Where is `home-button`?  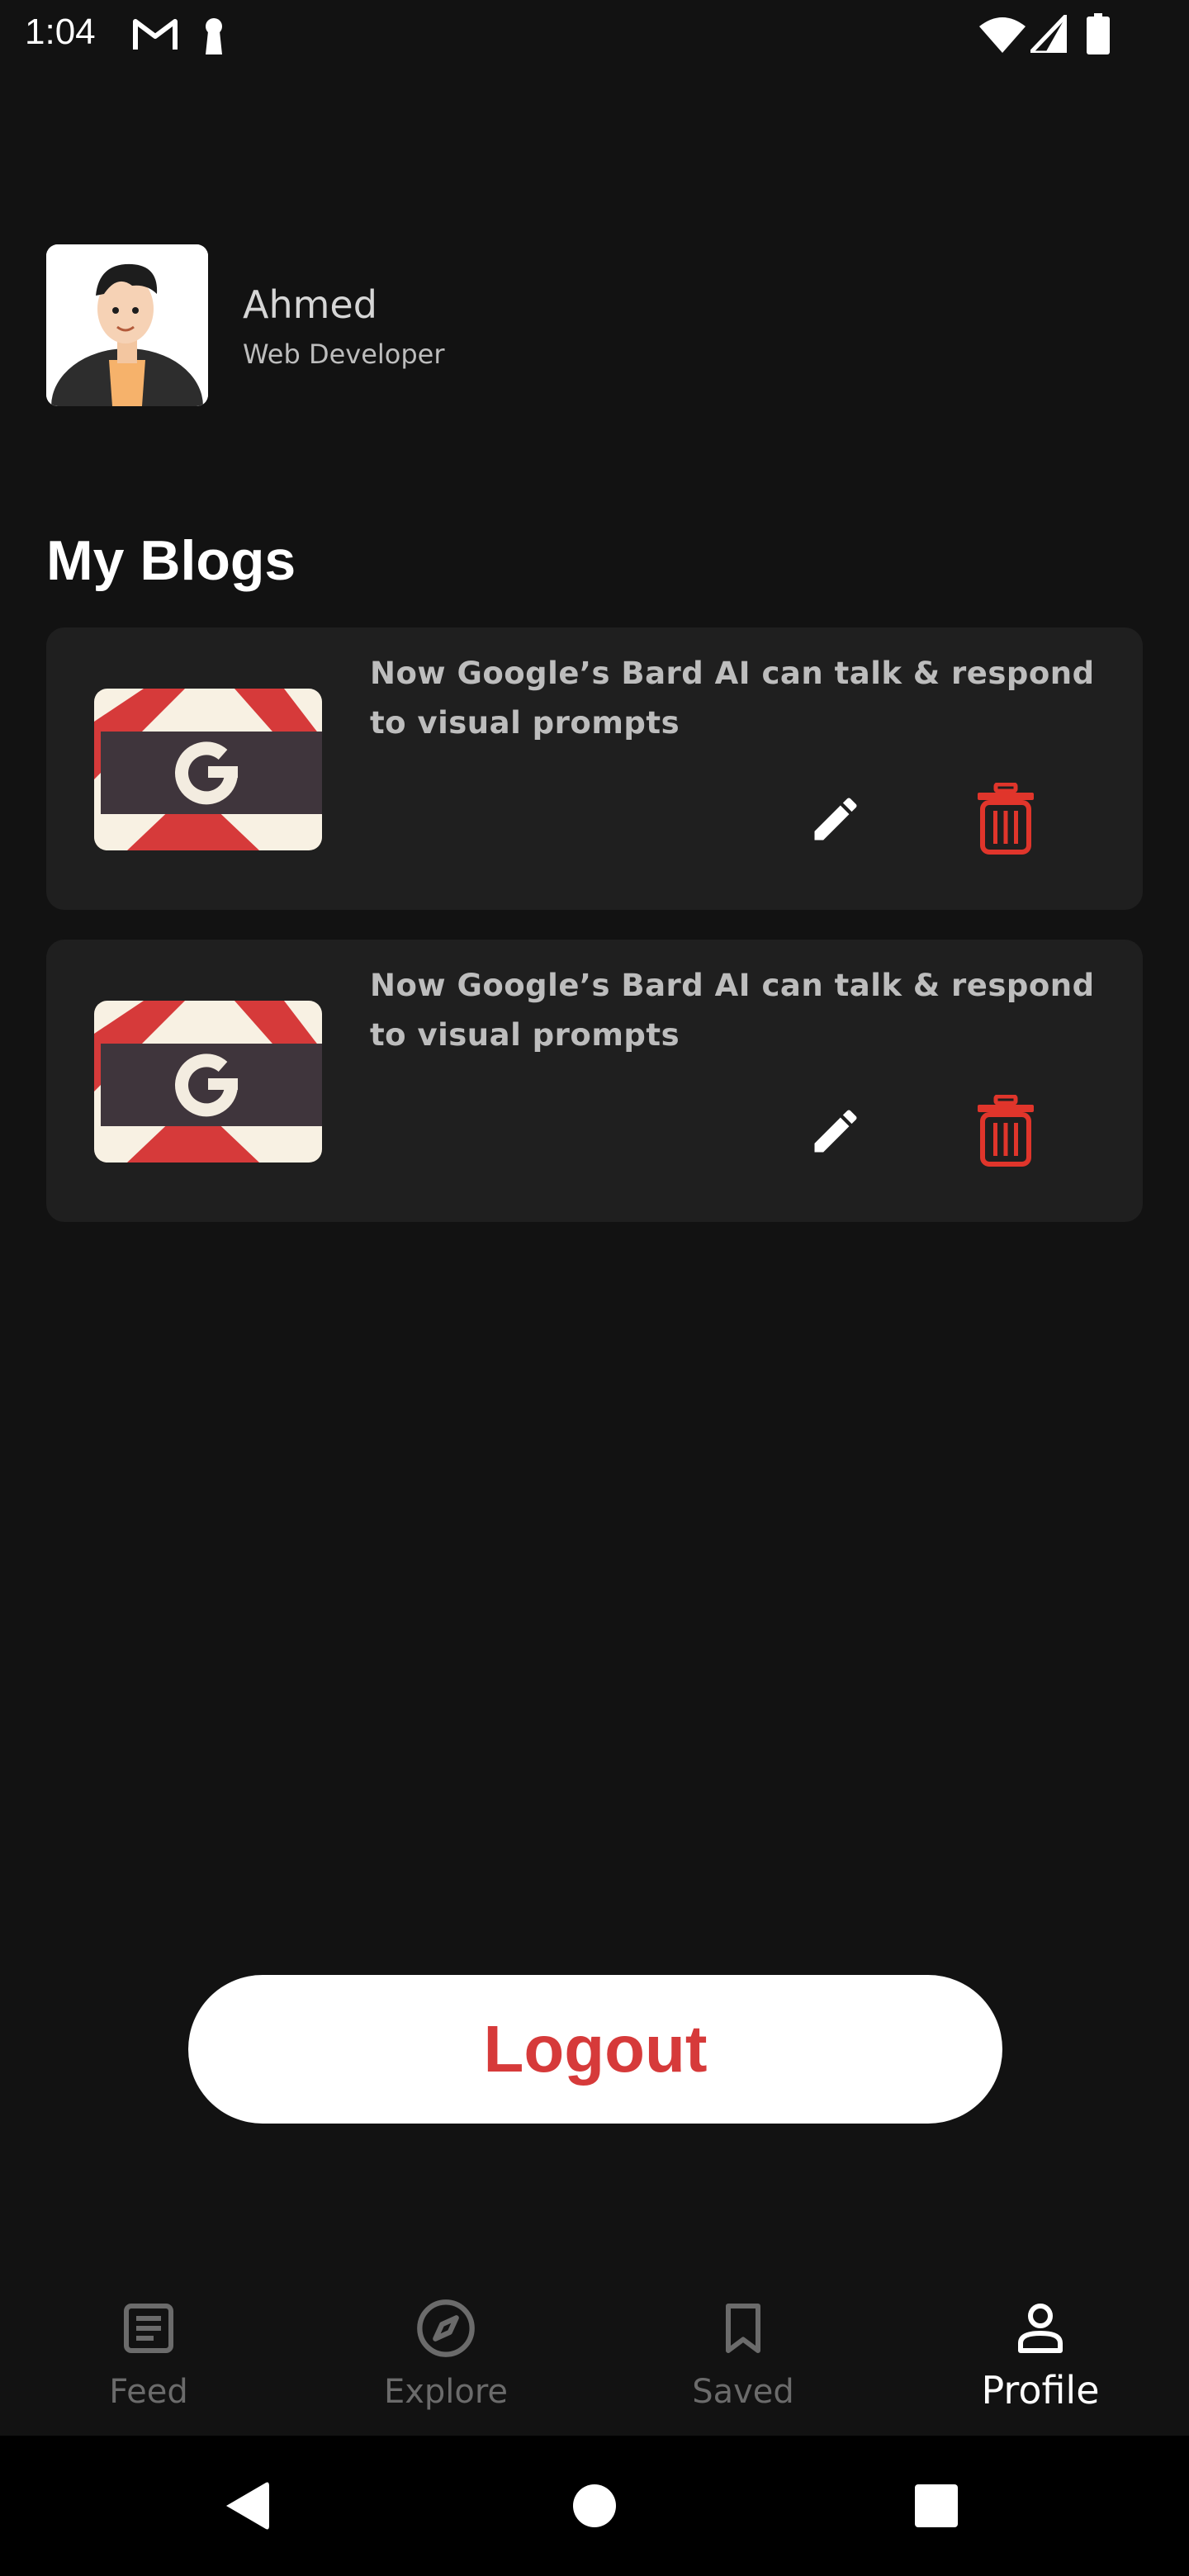 home-button is located at coordinates (594, 2506).